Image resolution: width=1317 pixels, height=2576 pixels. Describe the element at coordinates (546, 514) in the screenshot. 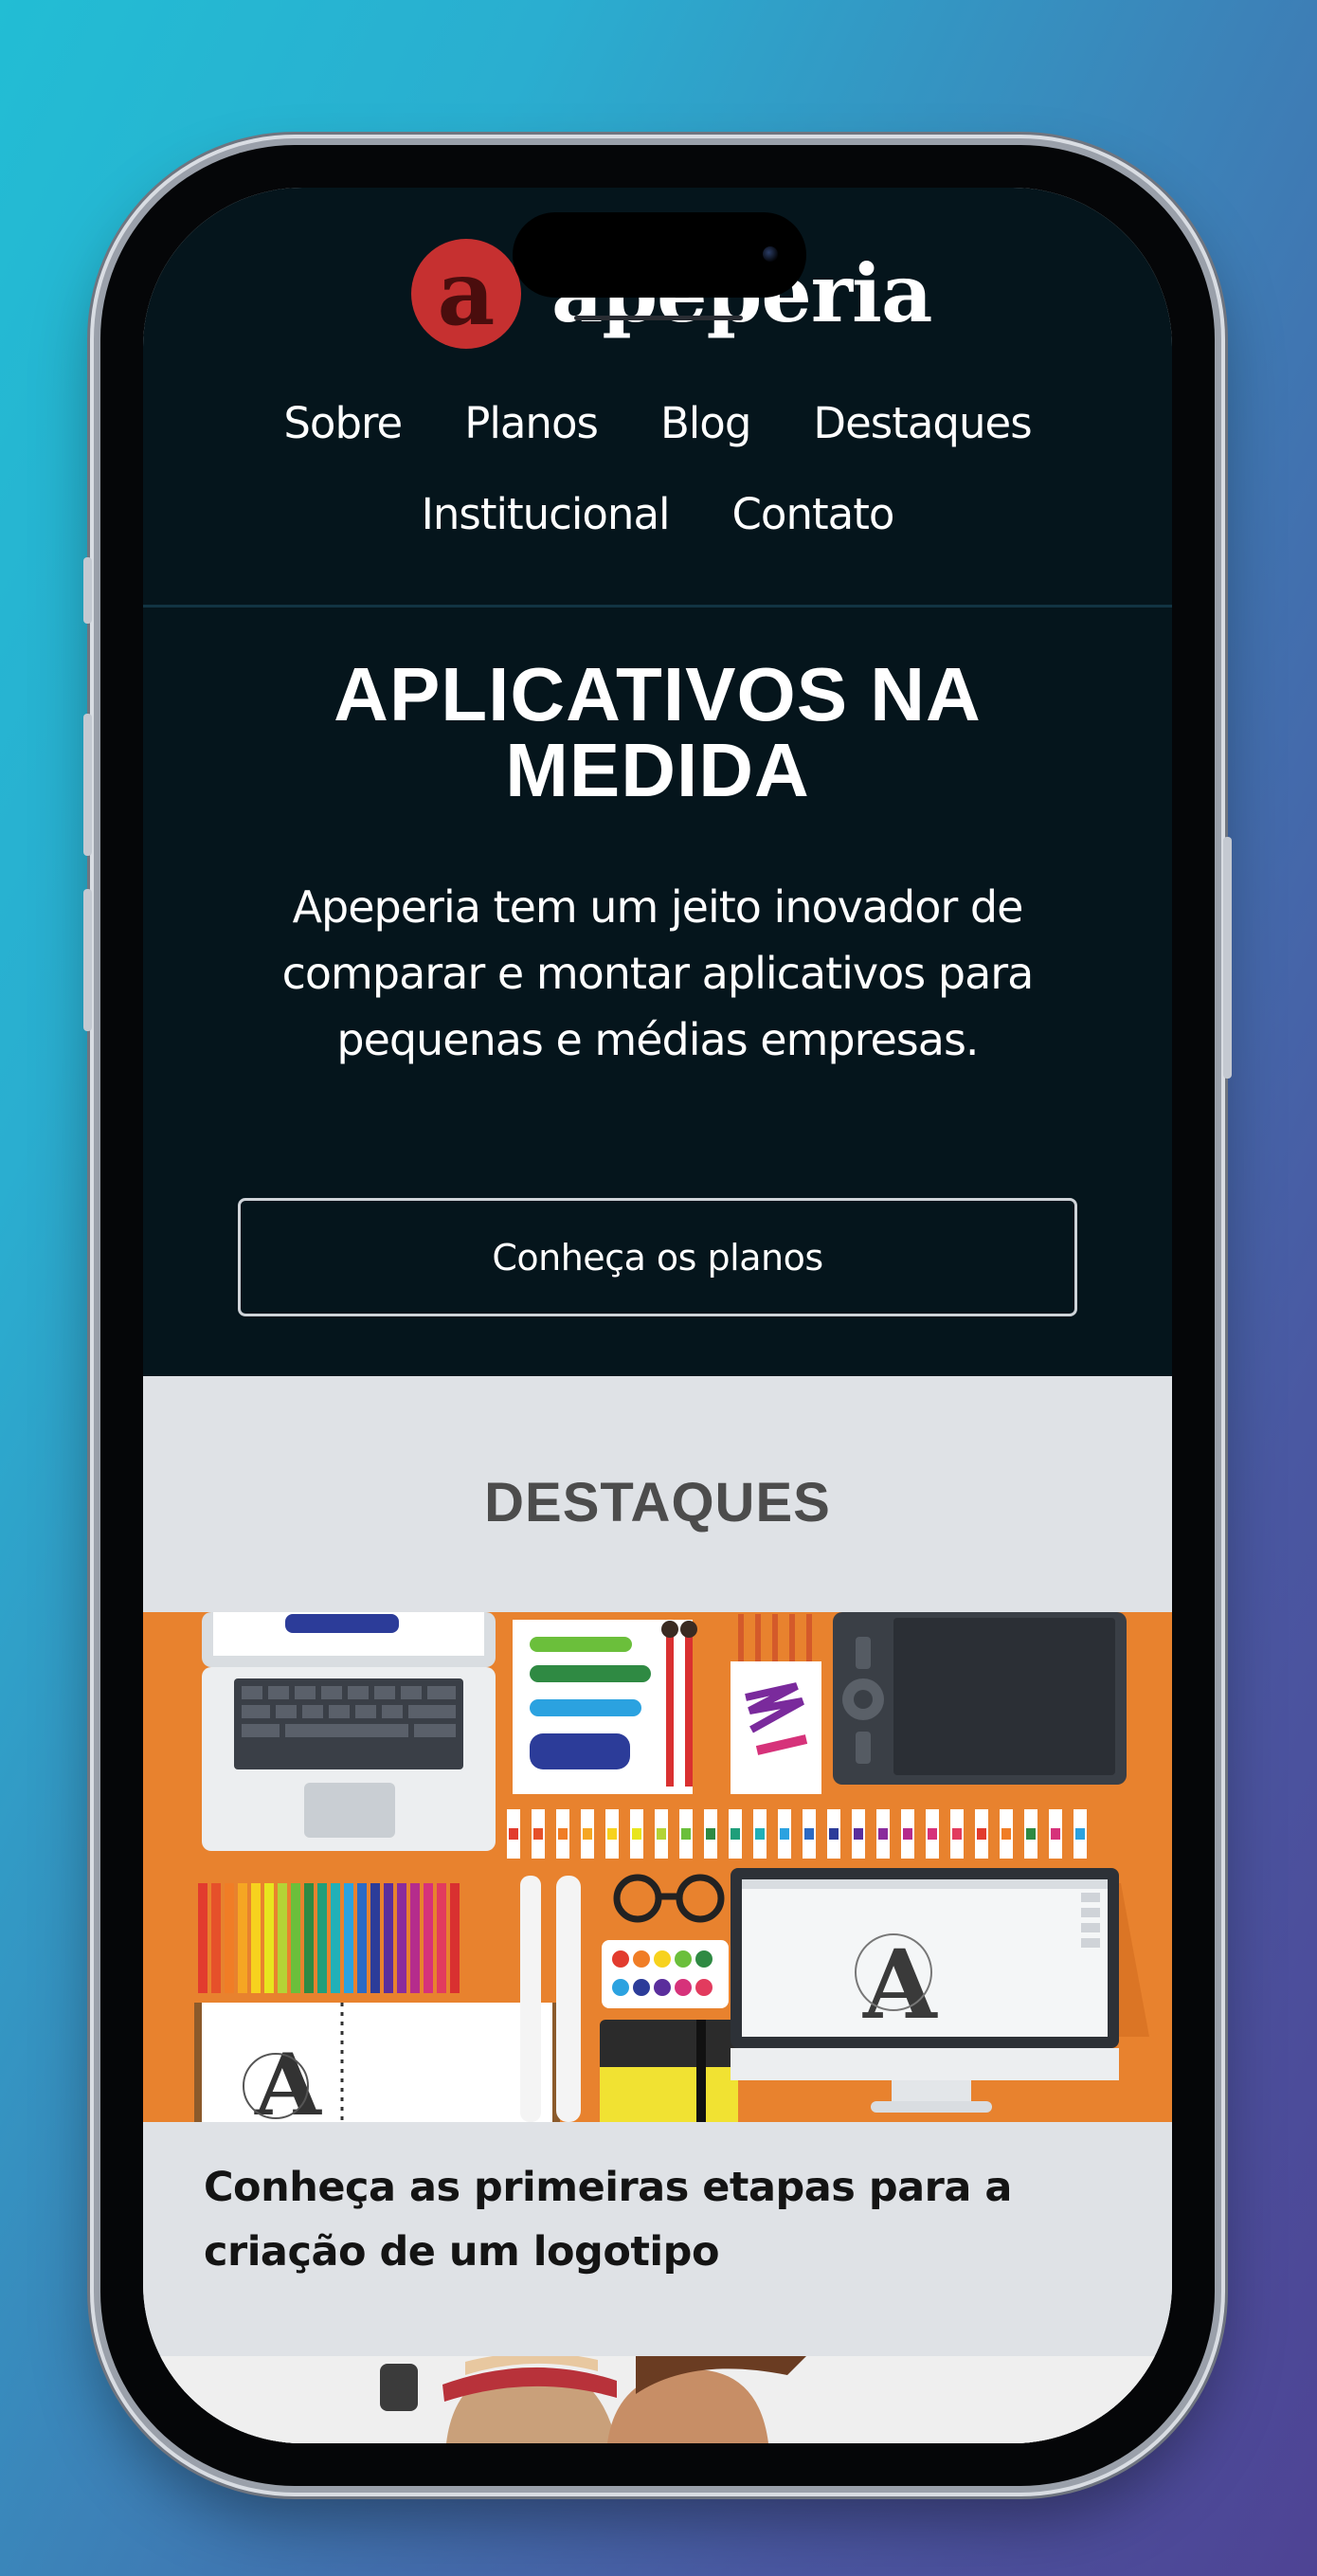

I see `nav-item-institucional: Institucional` at that location.